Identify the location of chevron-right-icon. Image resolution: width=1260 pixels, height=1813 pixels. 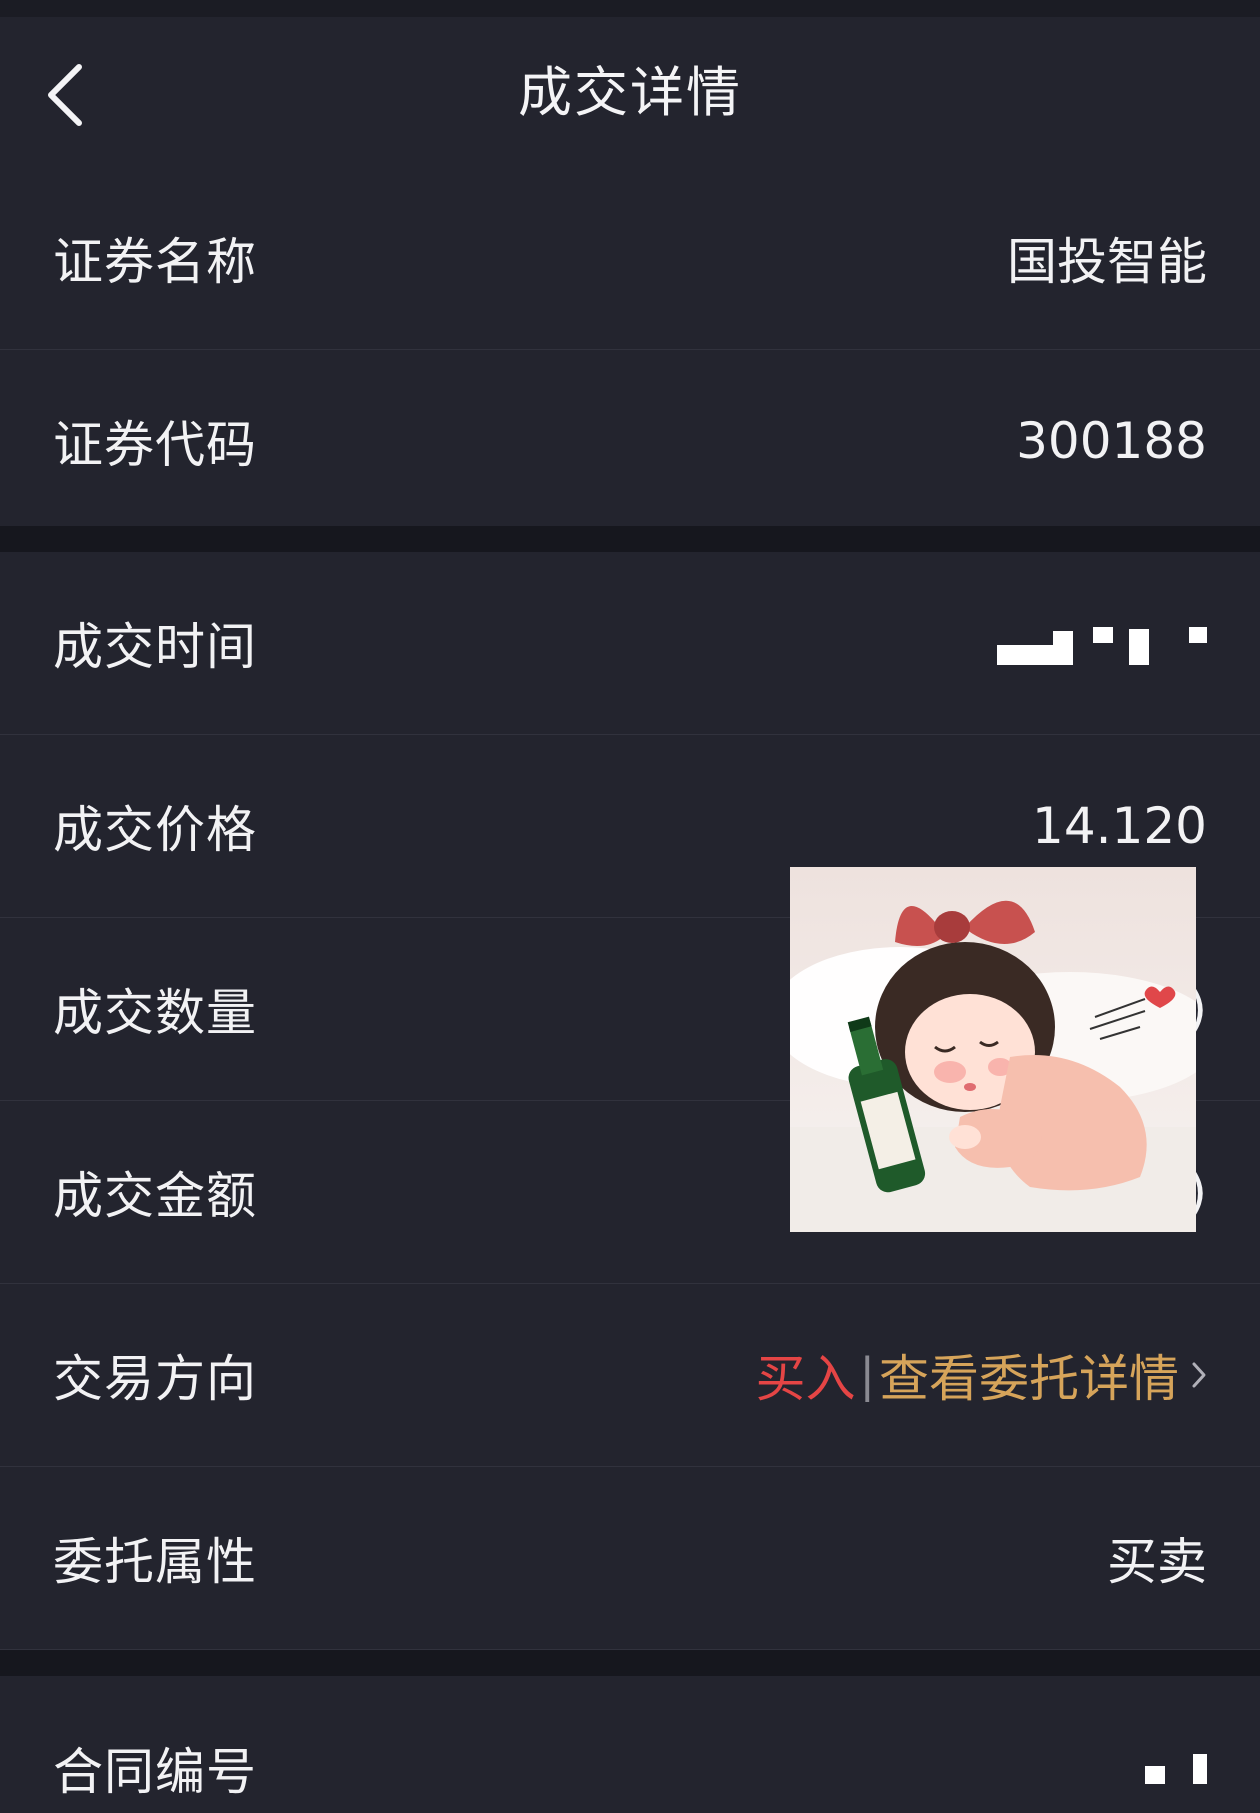
(1199, 1375).